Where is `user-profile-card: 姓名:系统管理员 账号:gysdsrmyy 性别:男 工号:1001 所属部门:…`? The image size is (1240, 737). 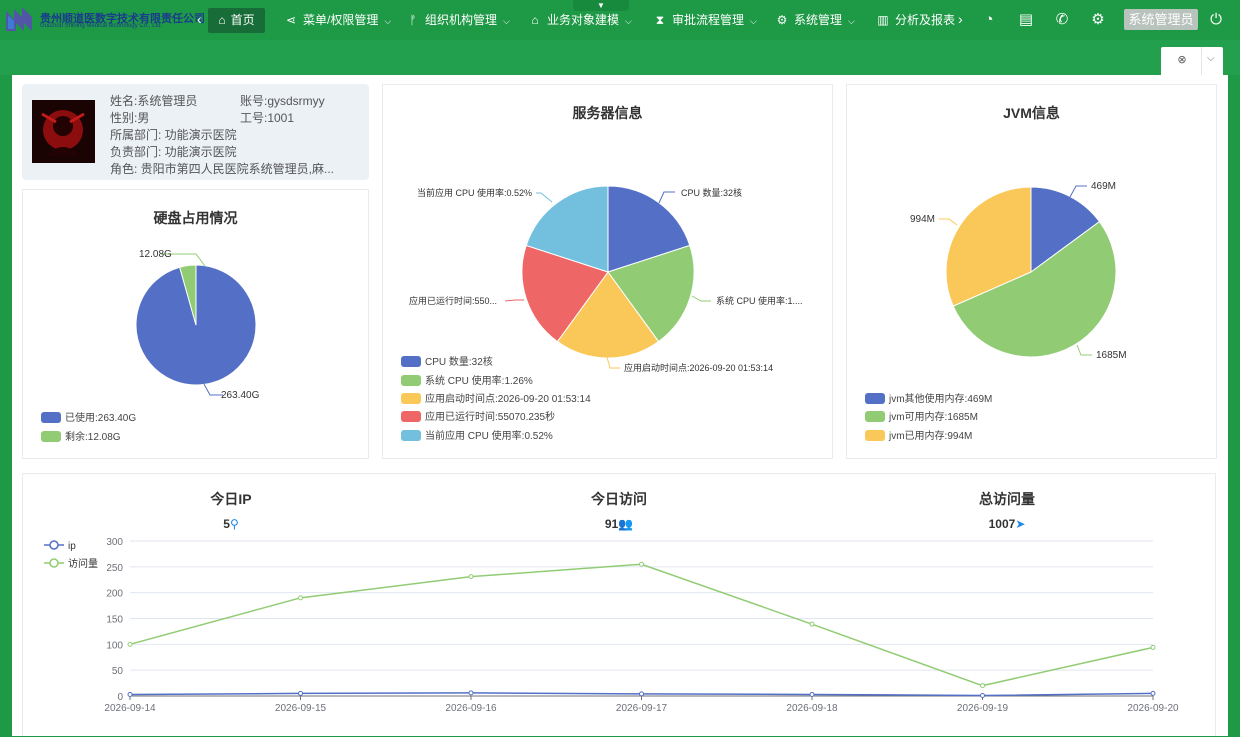 user-profile-card: 姓名:系统管理员 账号:gysdsrmyy 性别:男 工号:1001 所属部门:… is located at coordinates (195, 132).